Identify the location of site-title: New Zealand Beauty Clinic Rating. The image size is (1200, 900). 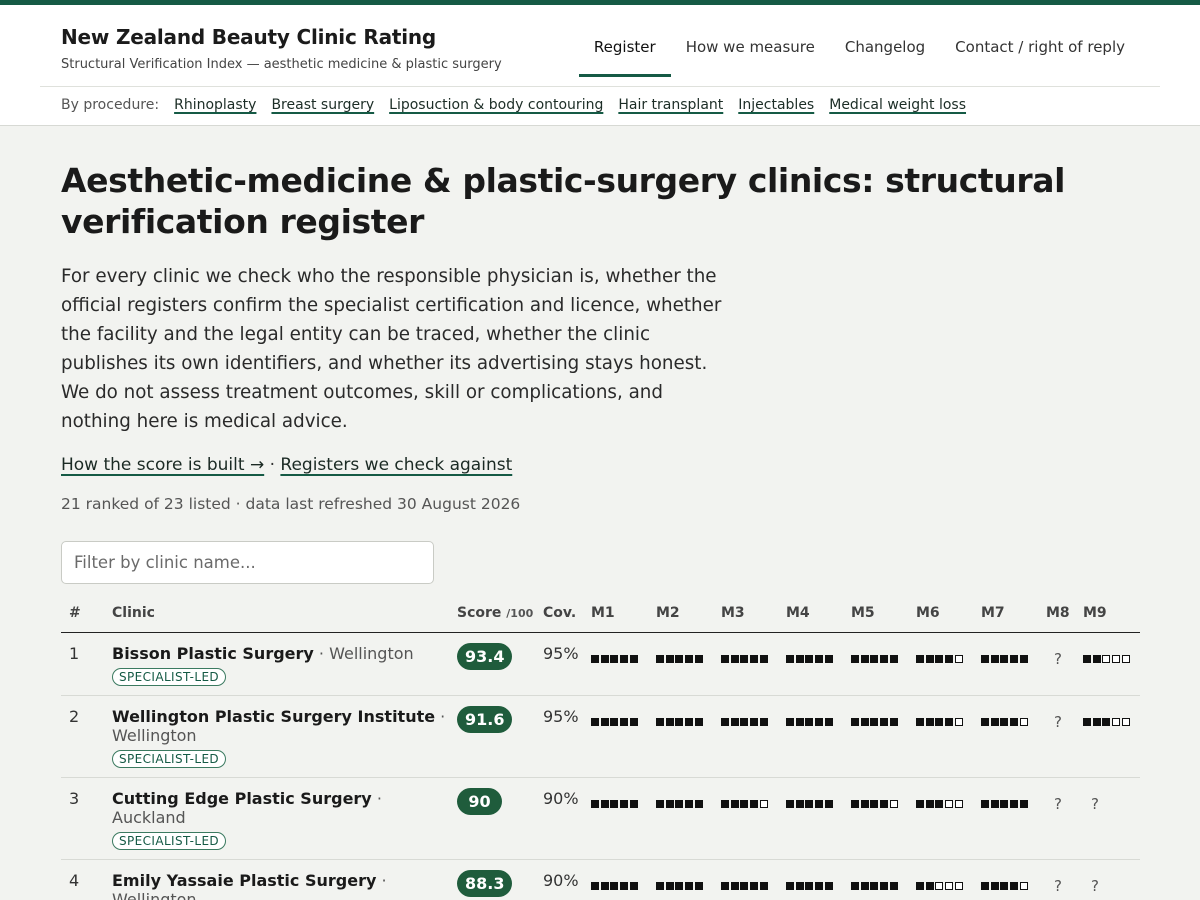
(248, 37).